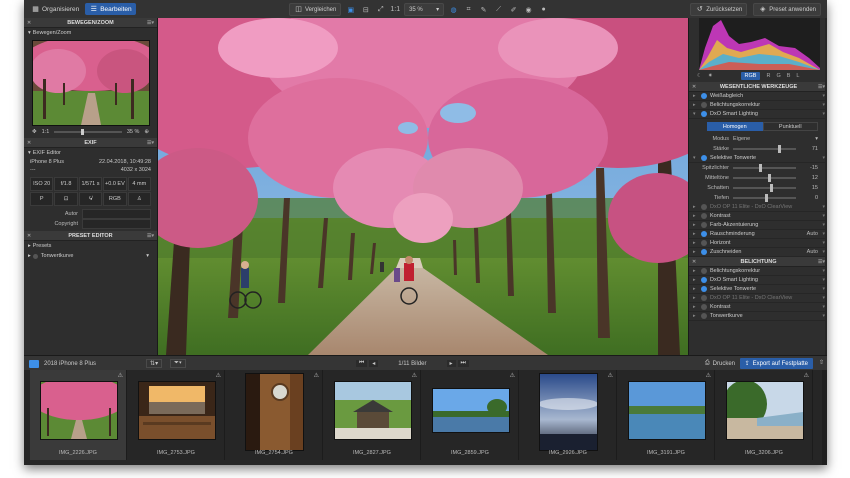 The image size is (850, 478). I want to click on luminance-channel-button: L, so click(797, 76).